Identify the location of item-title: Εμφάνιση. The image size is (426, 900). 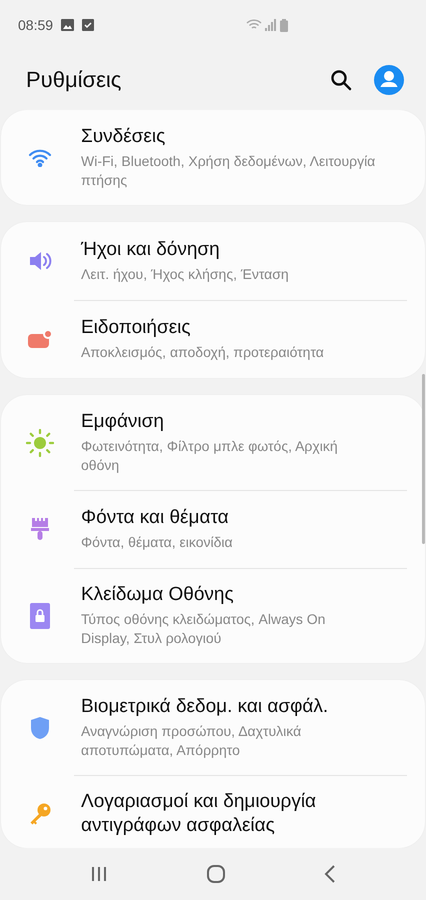
(123, 422).